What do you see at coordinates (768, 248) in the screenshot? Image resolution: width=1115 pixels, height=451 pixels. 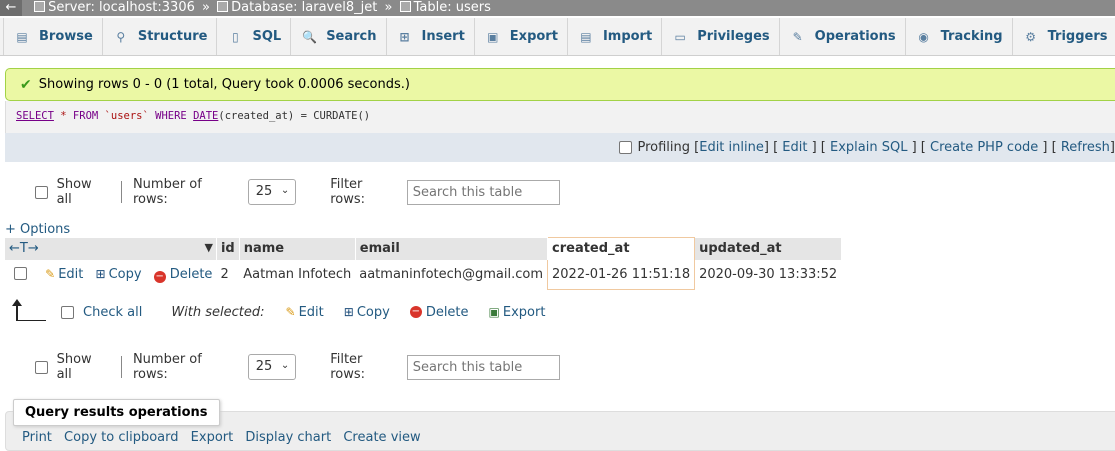 I see `column-header-updated-at: updated_at` at bounding box center [768, 248].